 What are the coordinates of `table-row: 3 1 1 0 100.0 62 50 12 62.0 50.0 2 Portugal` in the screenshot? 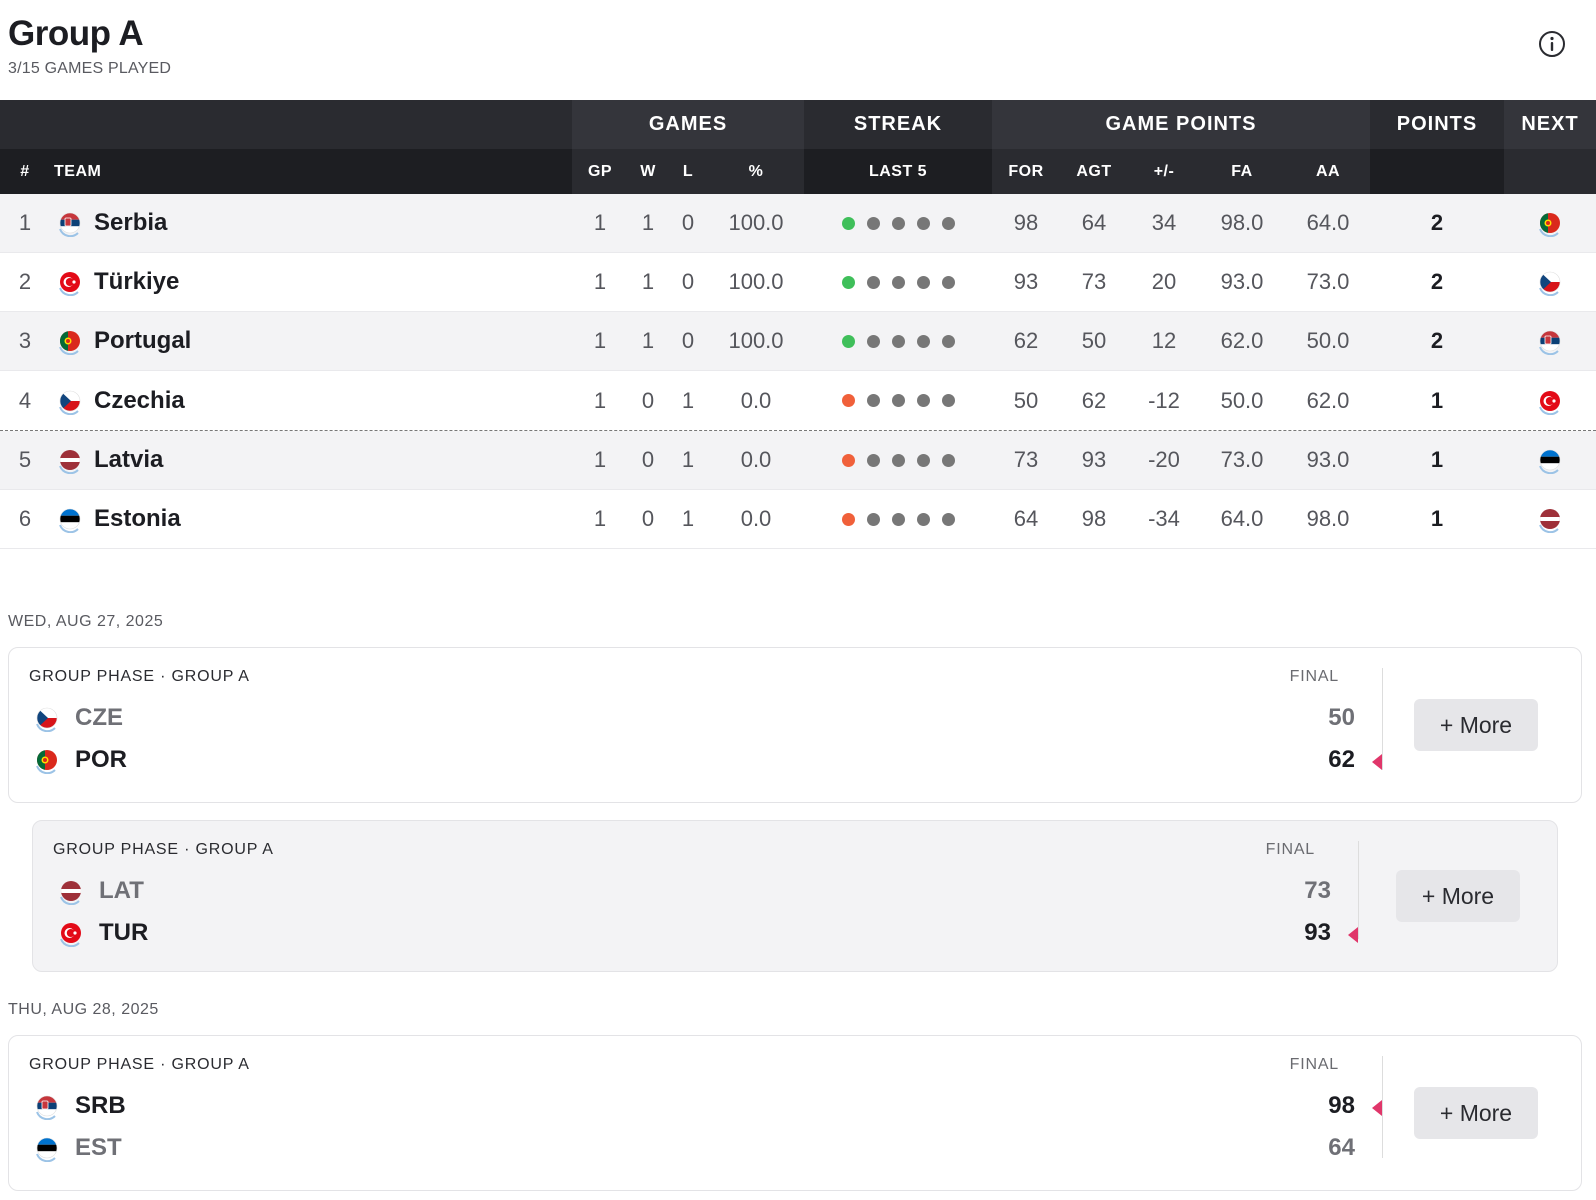 It's located at (798, 341).